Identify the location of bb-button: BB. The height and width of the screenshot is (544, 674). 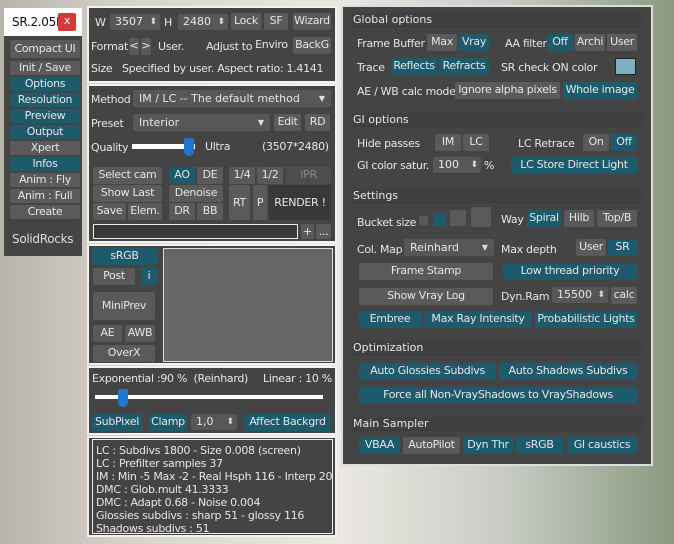
(210, 211).